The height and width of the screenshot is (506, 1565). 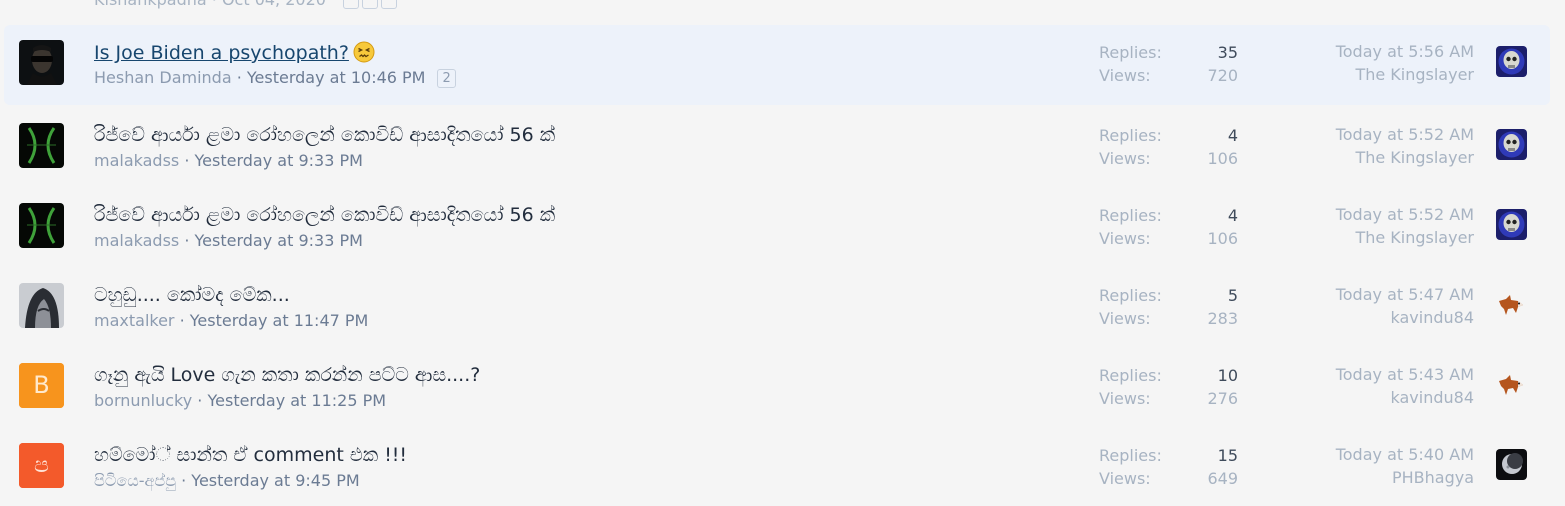 What do you see at coordinates (296, 400) in the screenshot?
I see `thread-date: Yesterday at 11:25 PM` at bounding box center [296, 400].